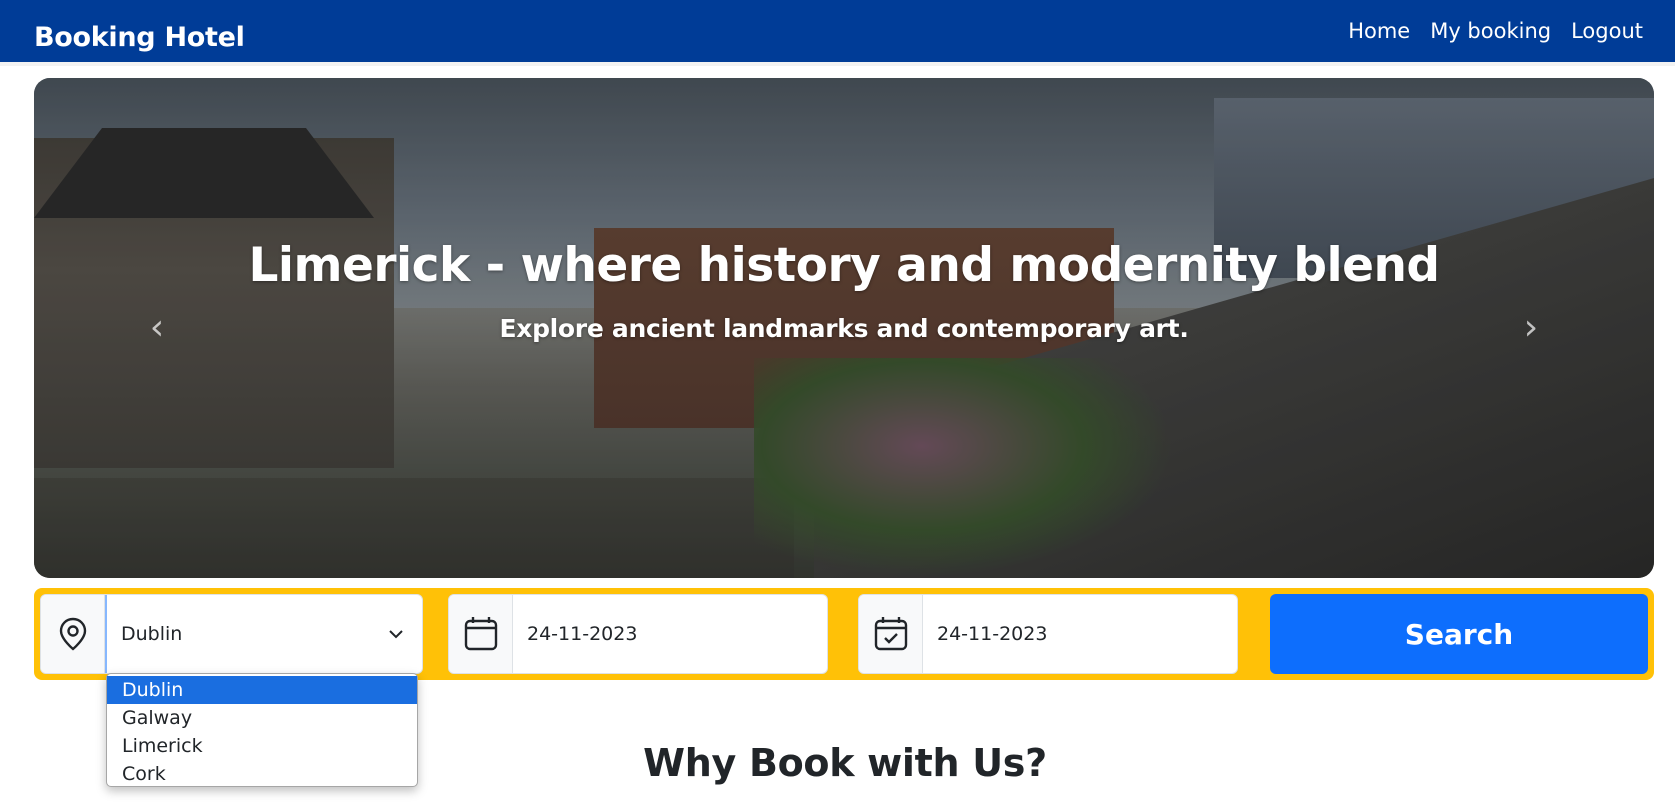 The height and width of the screenshot is (807, 1675). I want to click on location-select: Dublin, so click(263, 634).